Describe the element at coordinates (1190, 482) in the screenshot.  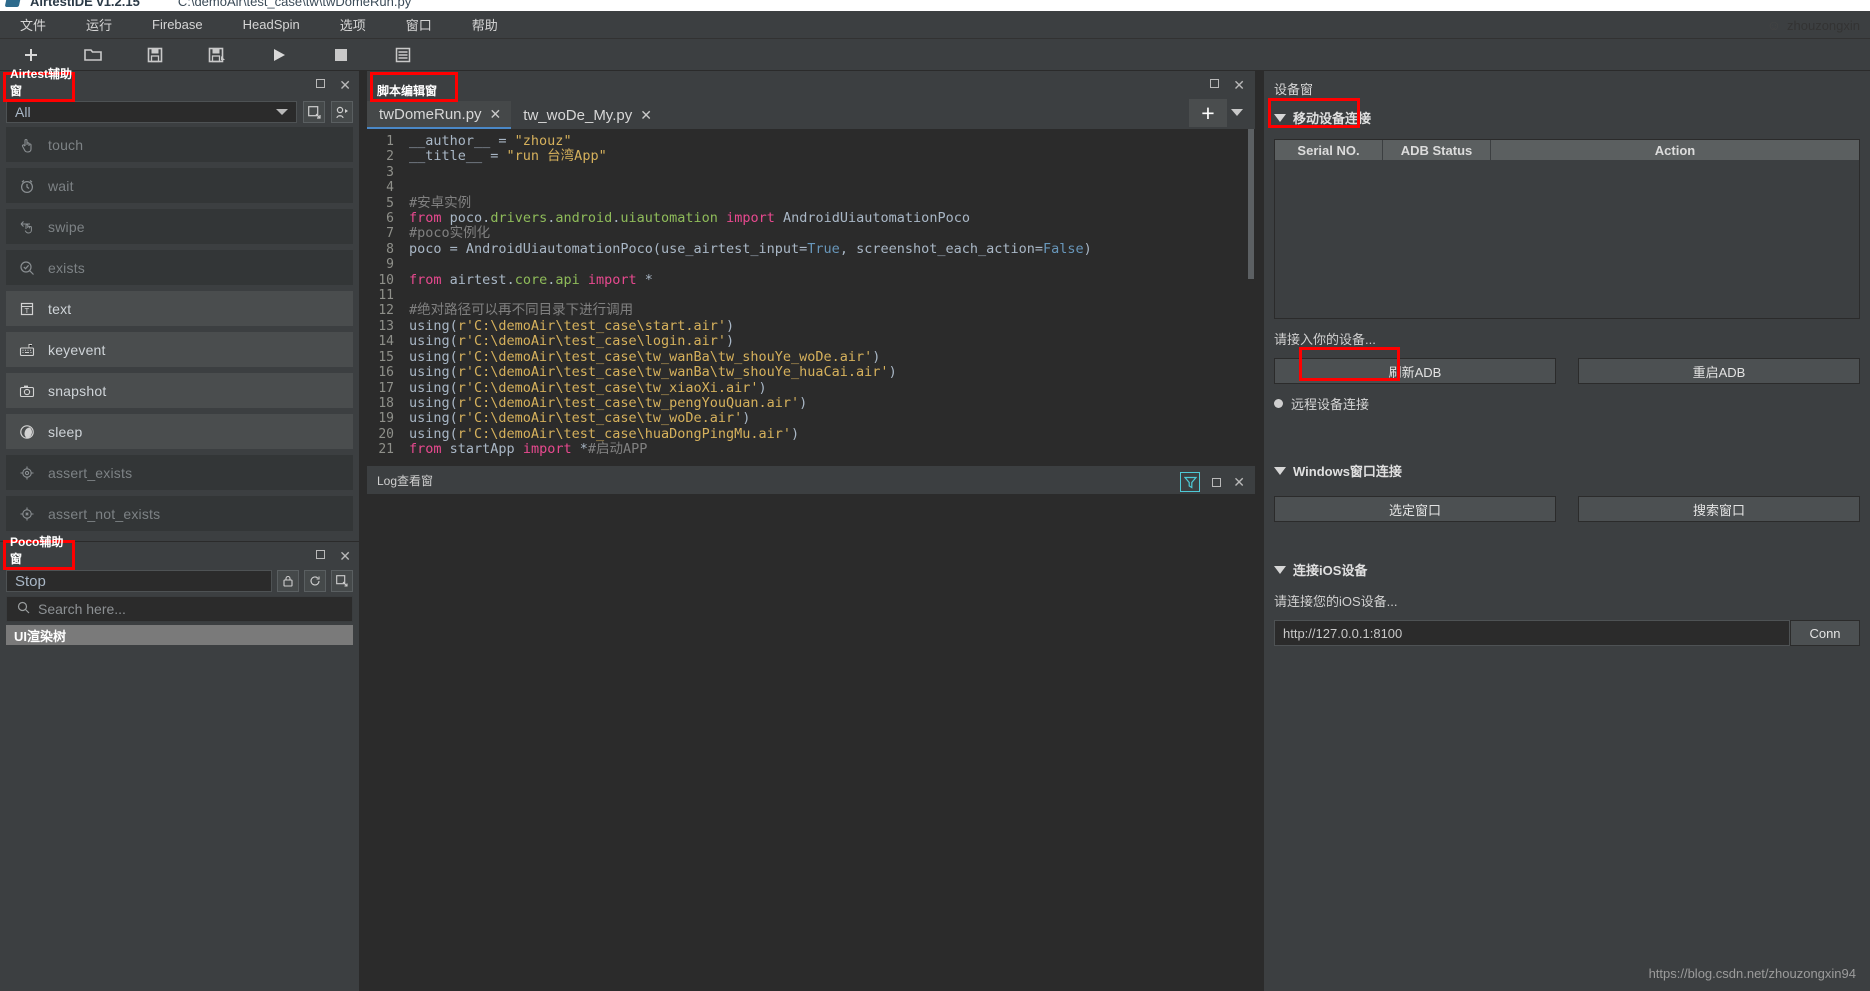
I see `log-filter-icon` at that location.